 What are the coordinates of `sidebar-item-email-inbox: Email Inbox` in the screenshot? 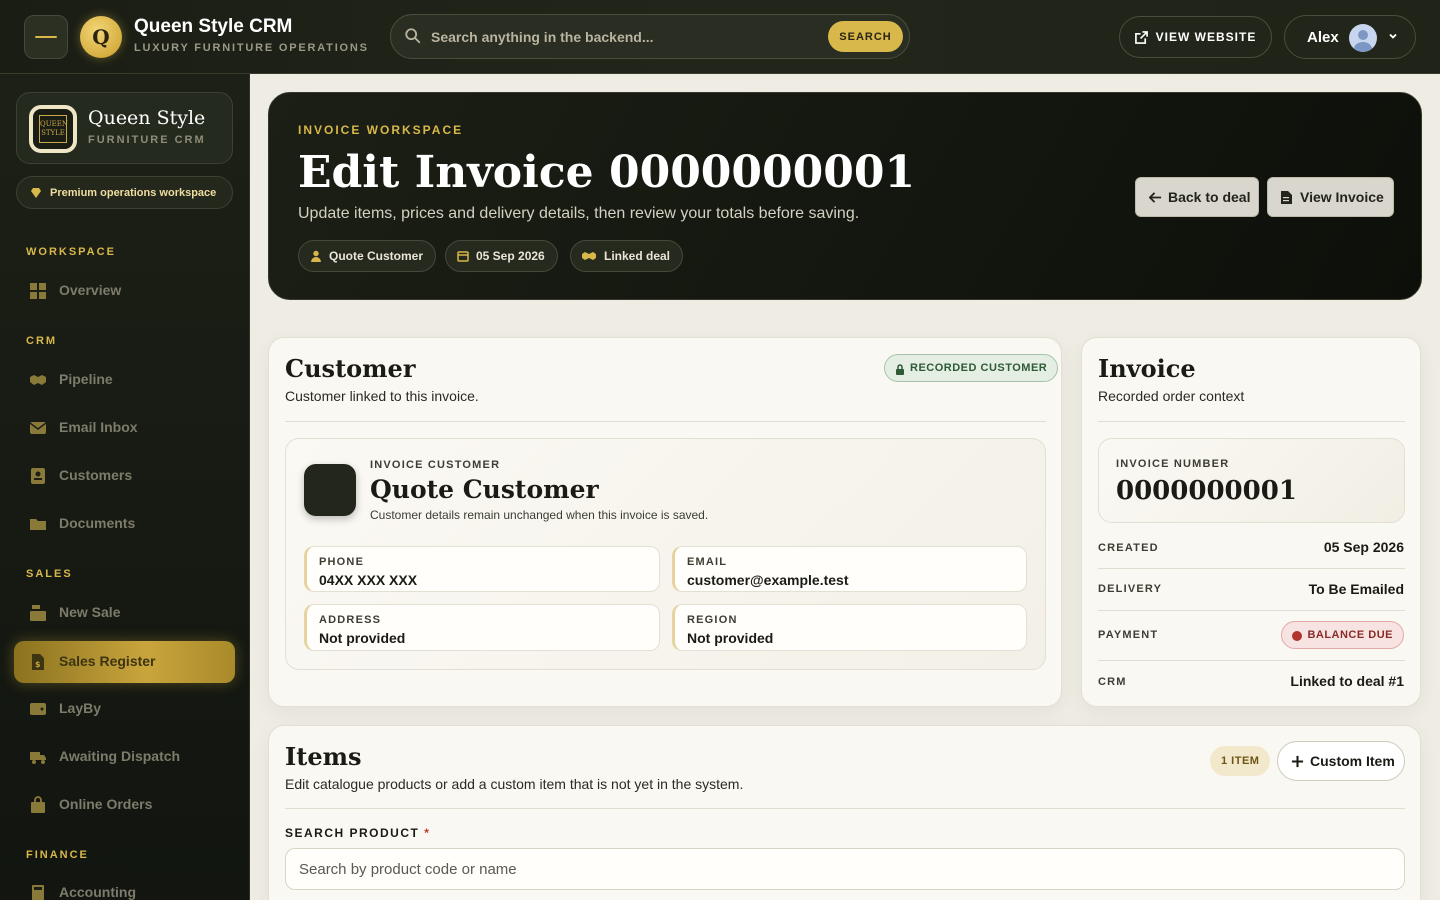 It's located at (124, 428).